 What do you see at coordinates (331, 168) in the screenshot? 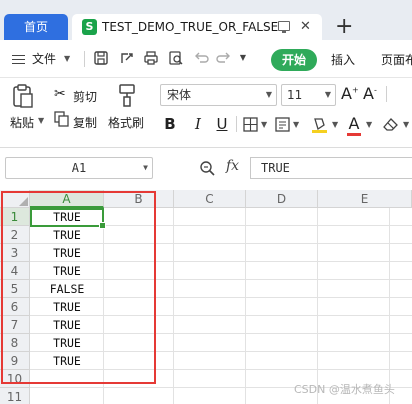
I see `formula-input: TRUE` at bounding box center [331, 168].